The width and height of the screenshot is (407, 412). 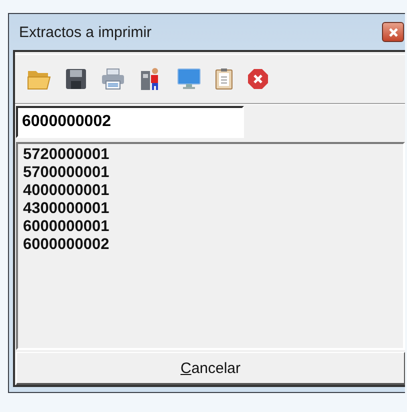 I want to click on list-item: 5720000001, so click(x=210, y=155).